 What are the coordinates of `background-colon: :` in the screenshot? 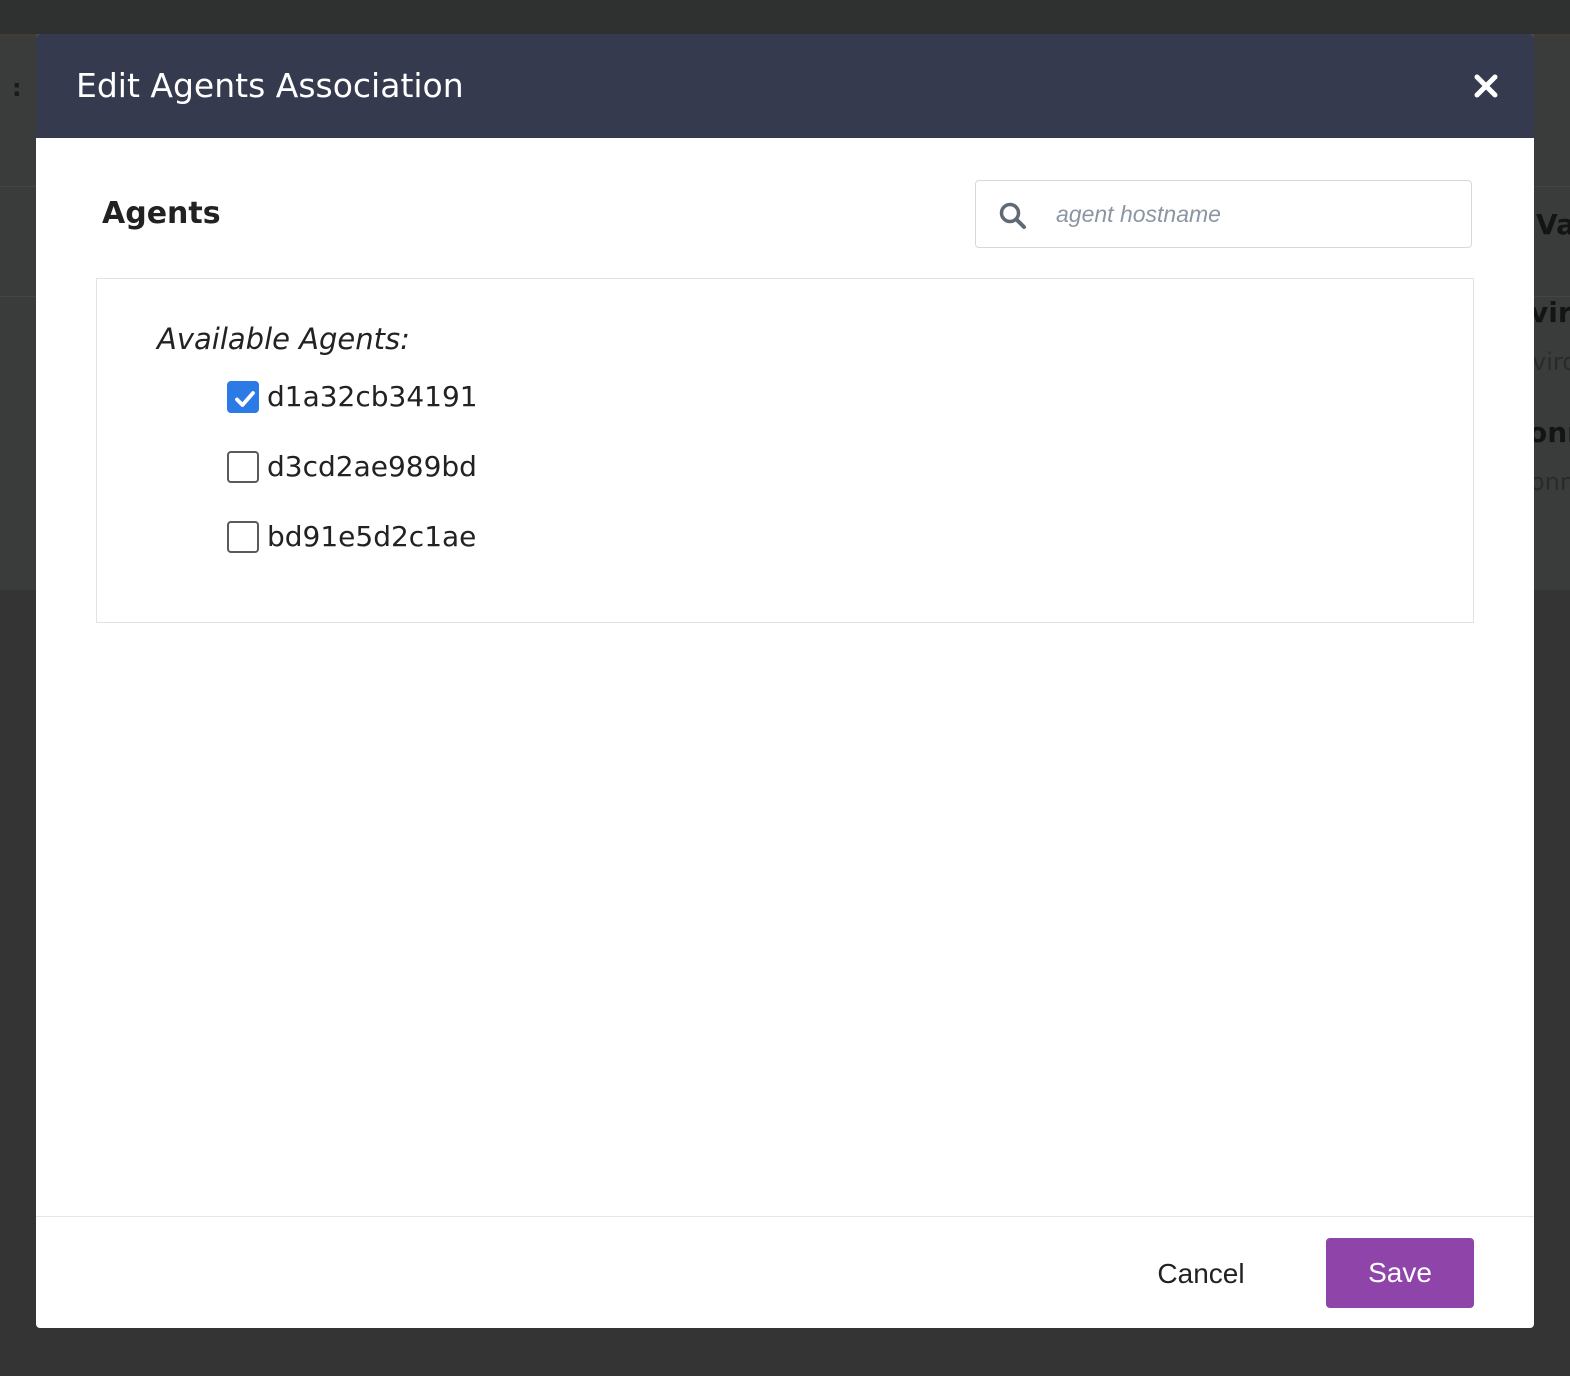 It's located at (17, 88).